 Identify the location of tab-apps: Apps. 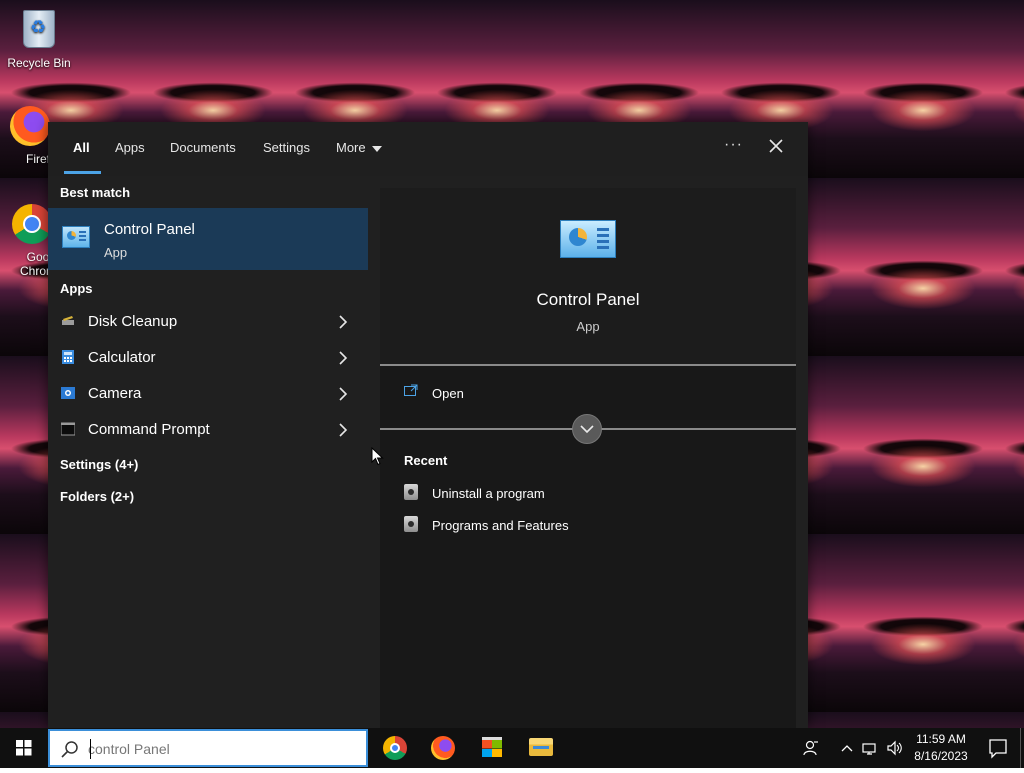
(130, 147).